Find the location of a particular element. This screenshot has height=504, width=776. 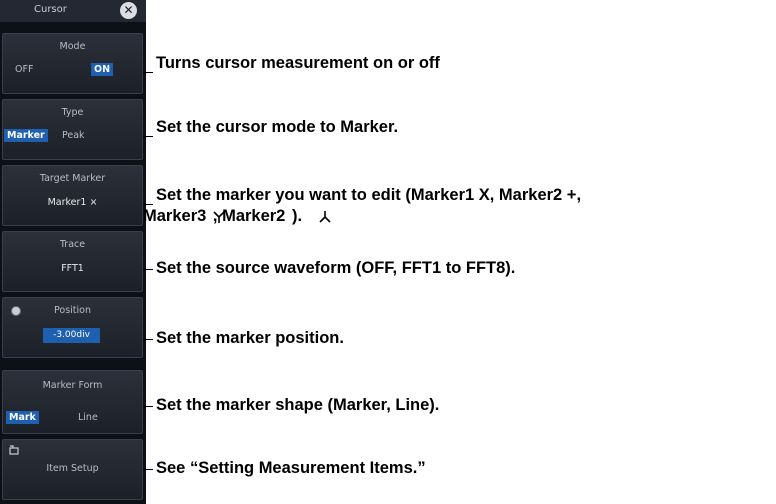

type-option-marker: Marker is located at coordinates (26, 135).